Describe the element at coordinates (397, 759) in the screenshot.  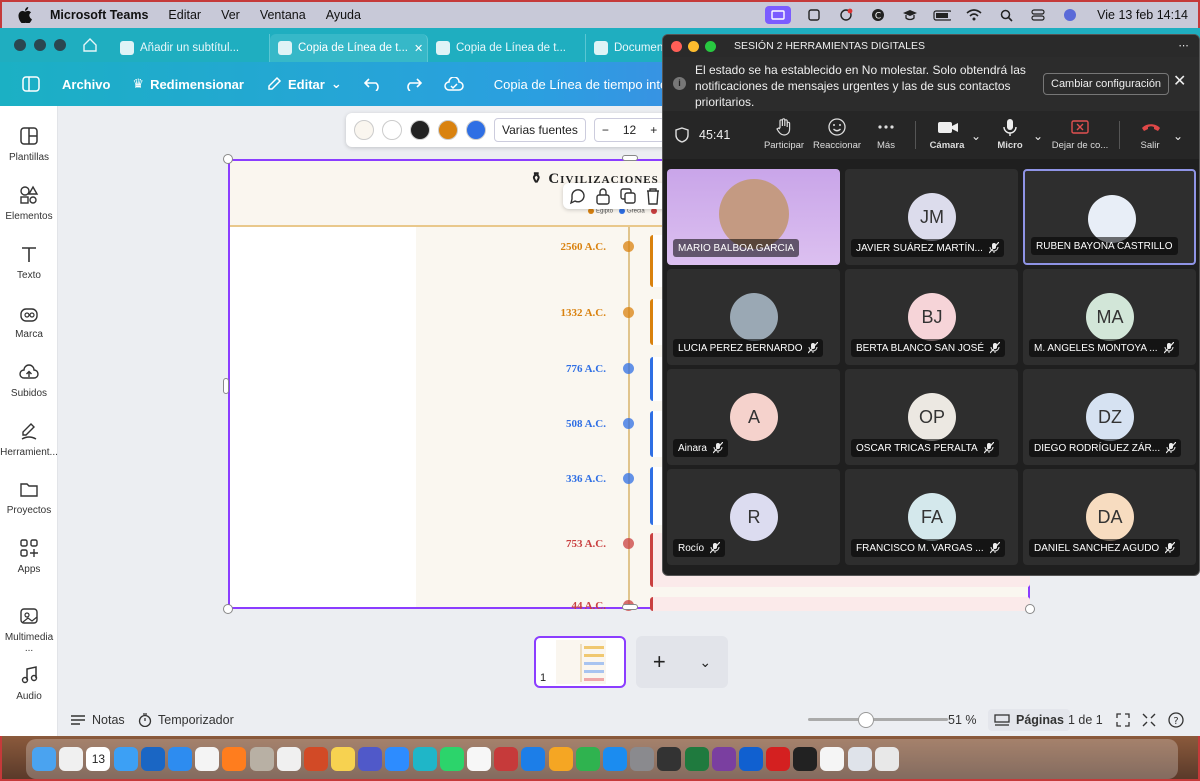
I see `zoom-icon` at that location.